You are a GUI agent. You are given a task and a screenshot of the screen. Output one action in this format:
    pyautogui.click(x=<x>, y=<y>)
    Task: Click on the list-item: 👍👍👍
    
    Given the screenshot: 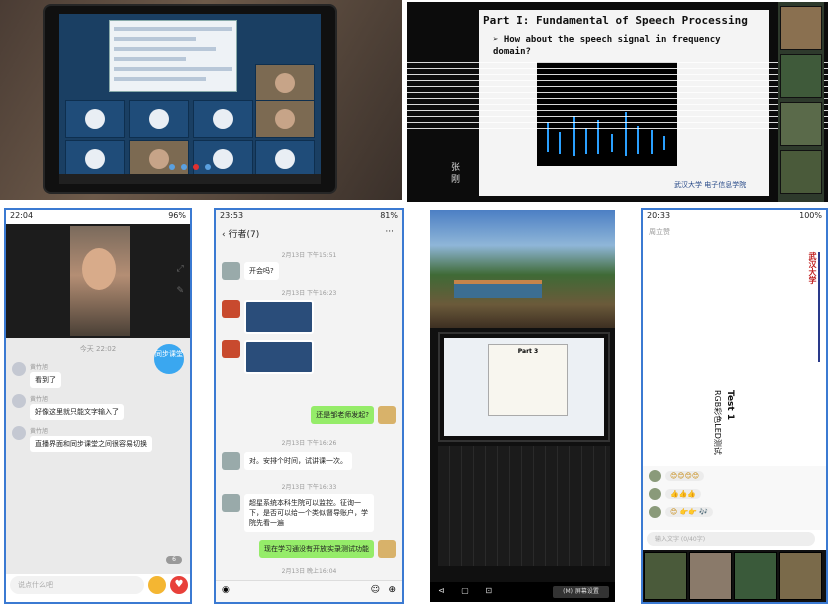 What is the action you would take?
    pyautogui.click(x=675, y=494)
    